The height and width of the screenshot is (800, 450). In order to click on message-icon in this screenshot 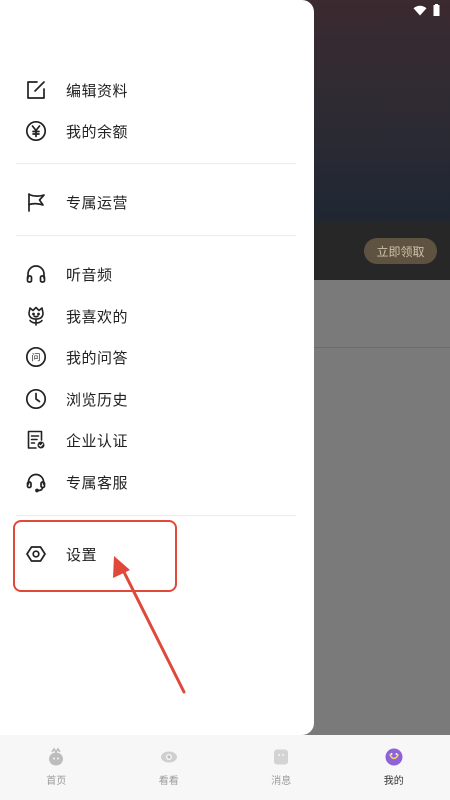, I will do `click(281, 757)`.